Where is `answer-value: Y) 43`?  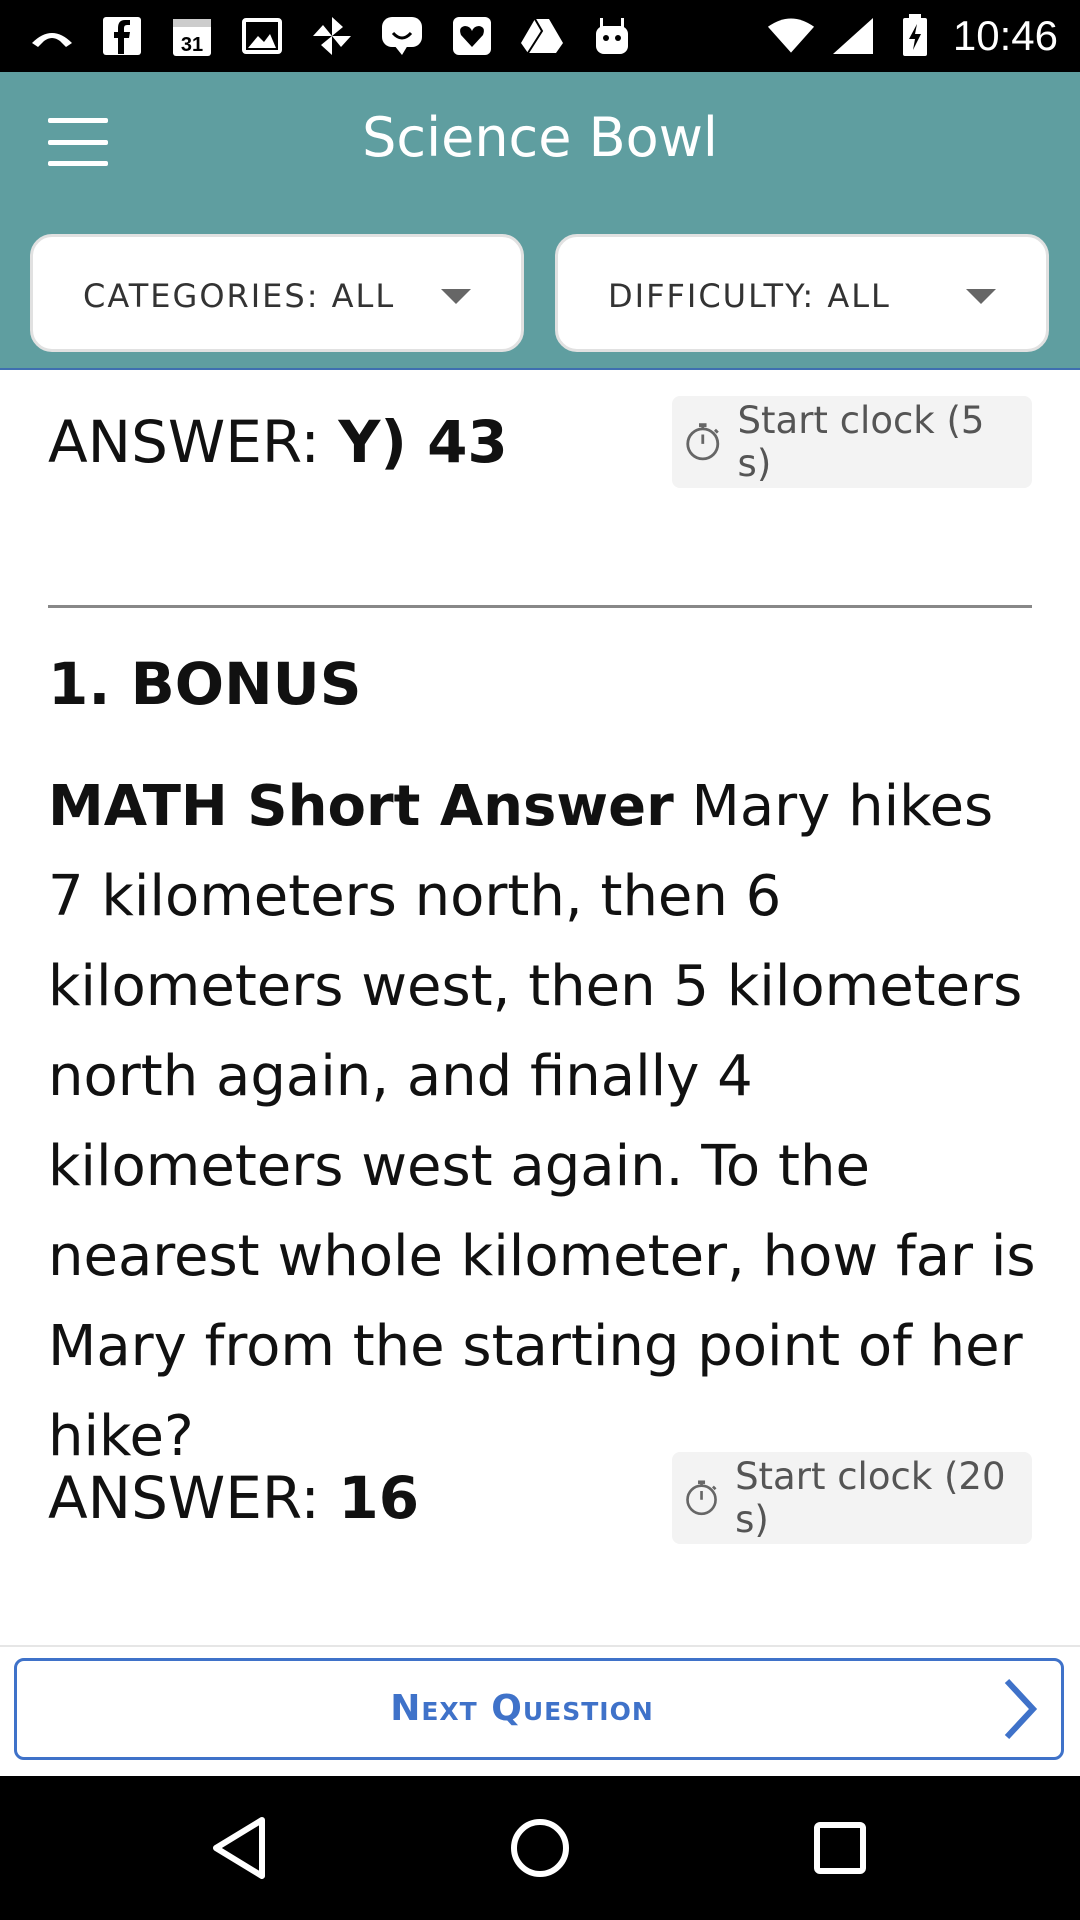
answer-value: Y) 43 is located at coordinates (423, 442).